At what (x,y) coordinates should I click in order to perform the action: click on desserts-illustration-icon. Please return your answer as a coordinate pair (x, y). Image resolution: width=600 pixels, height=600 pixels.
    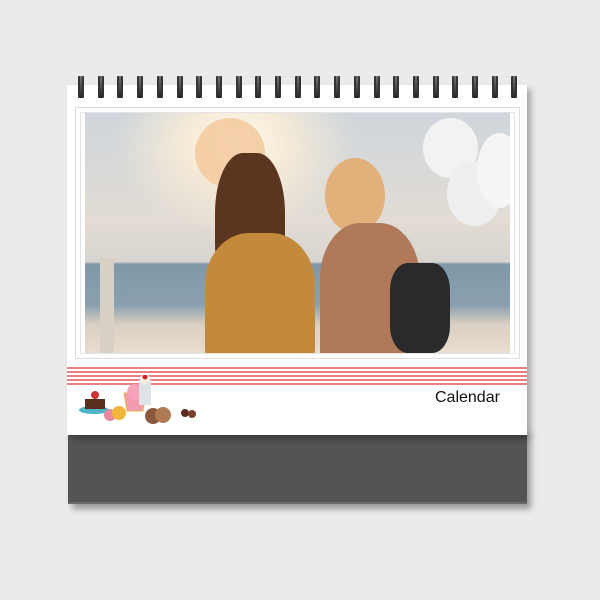
    Looking at the image, I should click on (137, 399).